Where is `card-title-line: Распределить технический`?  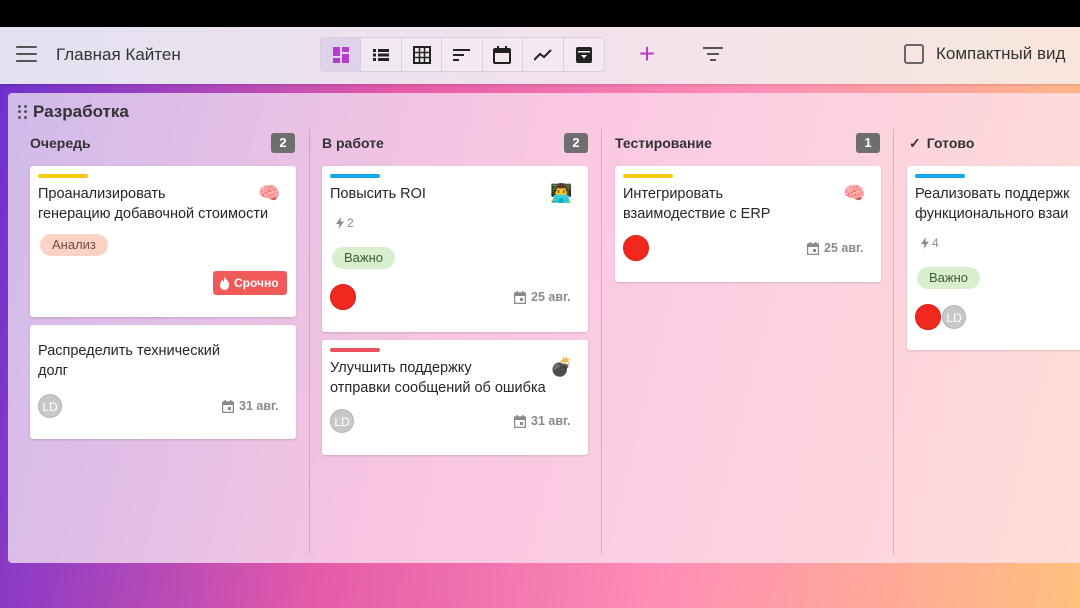 card-title-line: Распределить технический is located at coordinates (129, 351).